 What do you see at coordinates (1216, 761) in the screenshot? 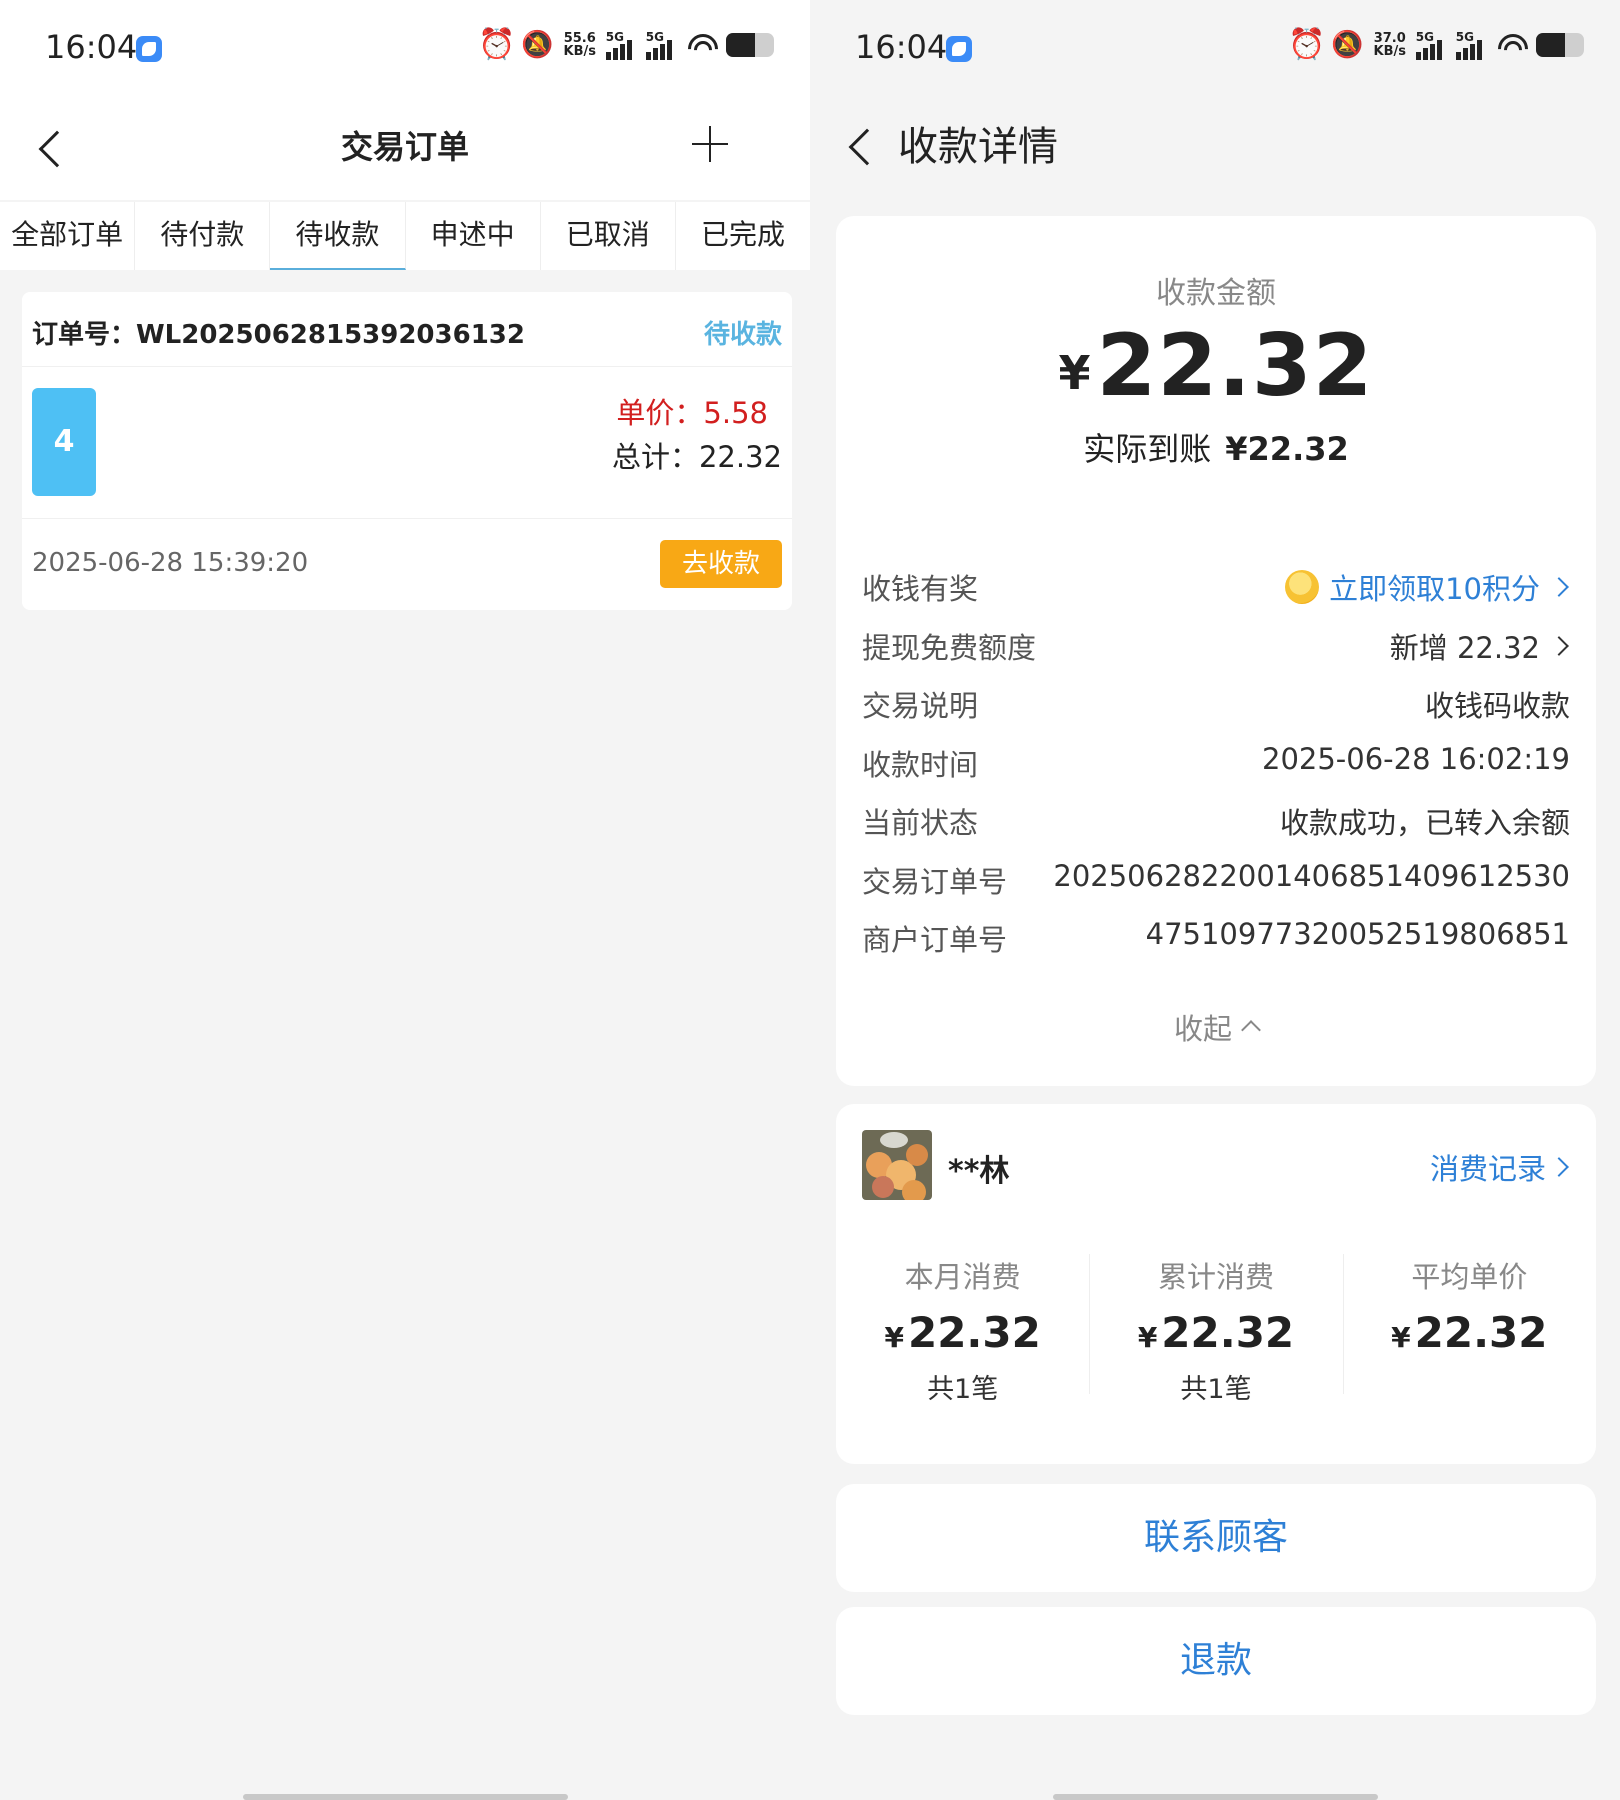
I see `detail-row-time: 收款时间 2025-06-28 16:02:19` at bounding box center [1216, 761].